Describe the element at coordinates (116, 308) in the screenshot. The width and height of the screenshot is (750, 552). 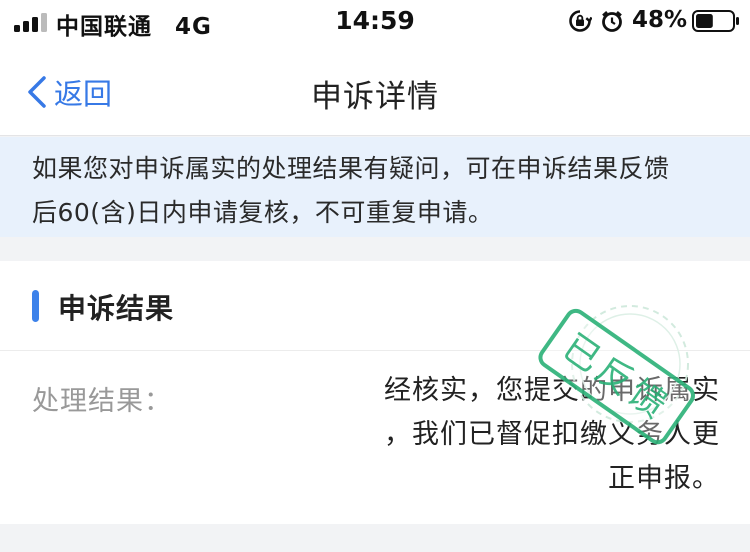
I see `section-title: 申诉结果` at that location.